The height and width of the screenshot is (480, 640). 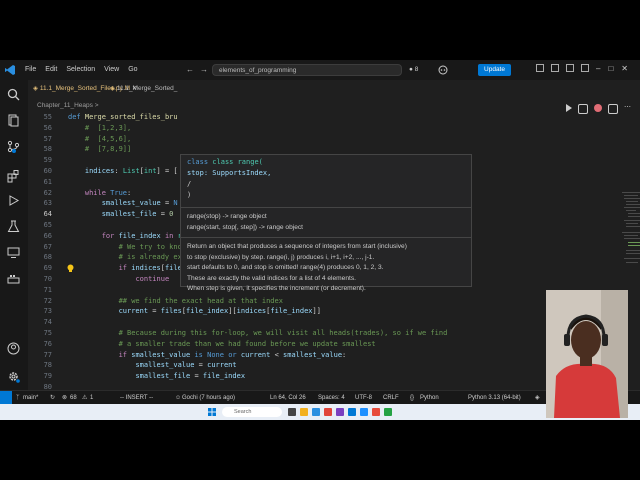 I want to click on line-number: 69, so click(x=47, y=268).